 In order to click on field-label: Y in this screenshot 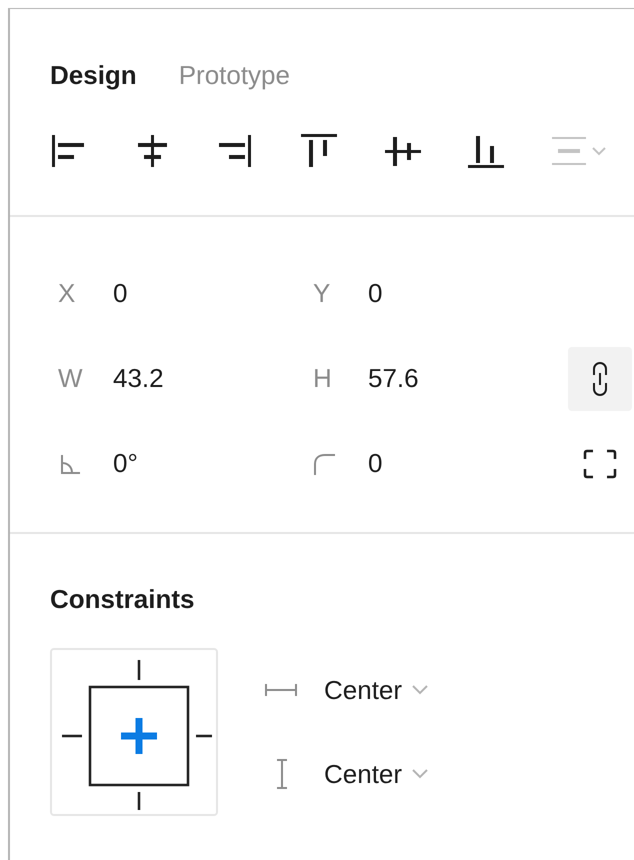, I will do `click(322, 293)`.